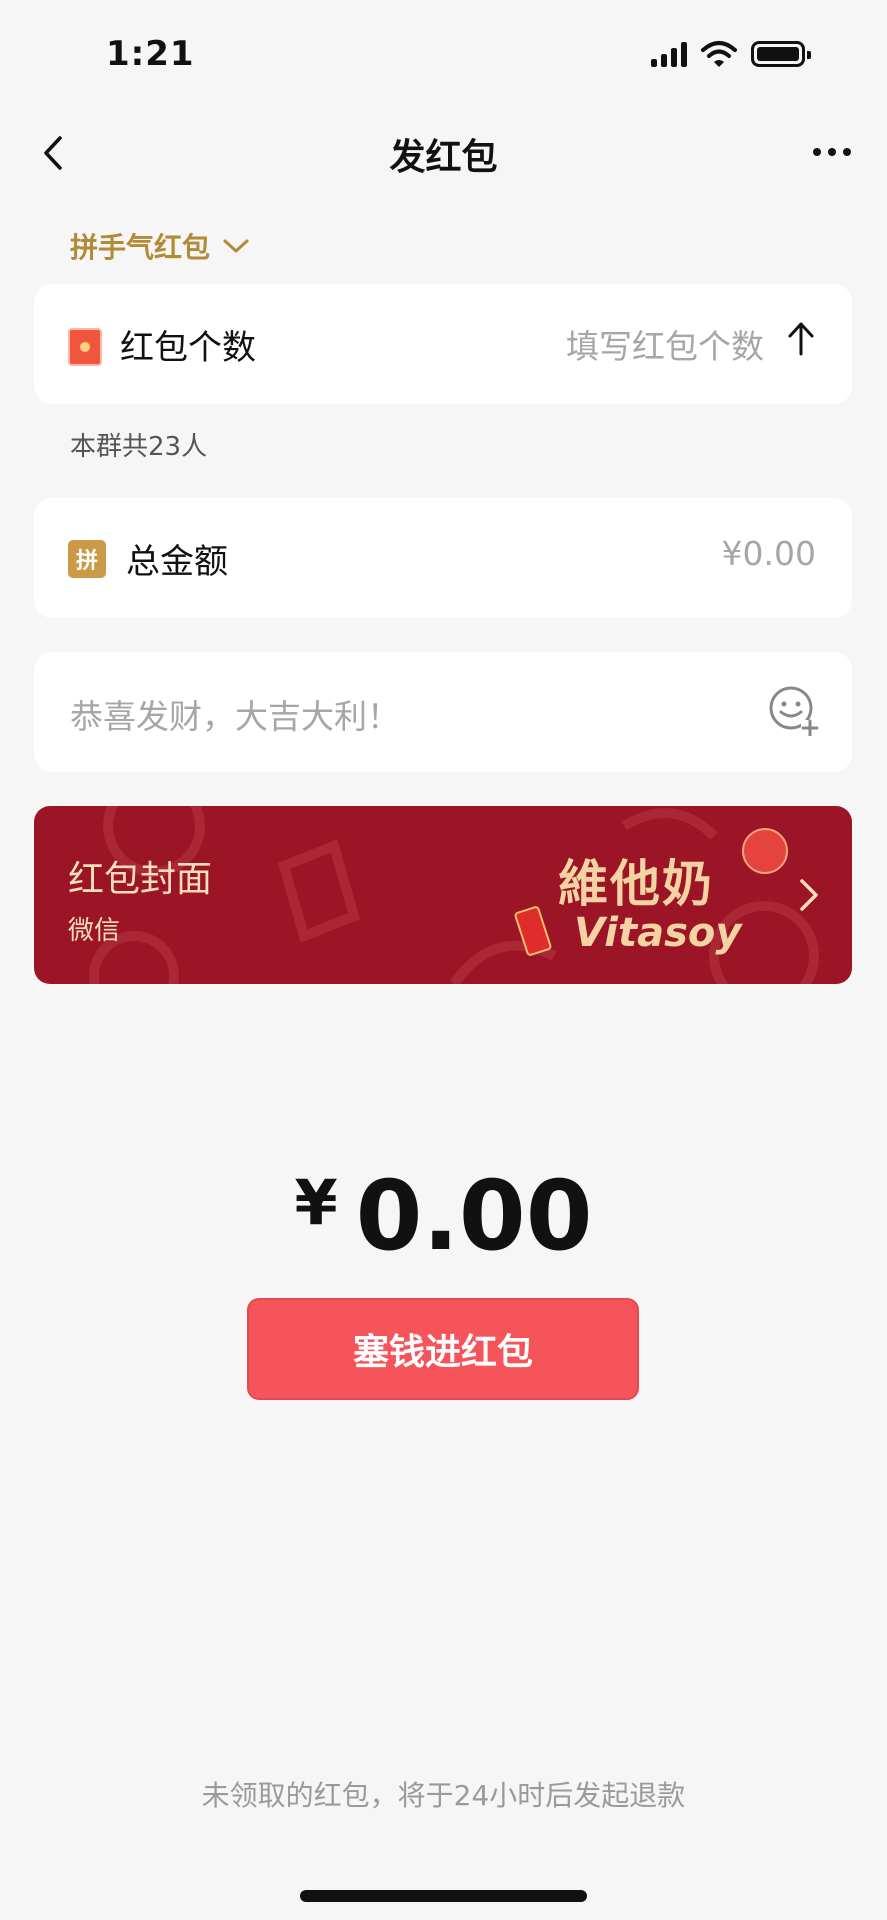 Image resolution: width=887 pixels, height=1920 pixels. Describe the element at coordinates (669, 54) in the screenshot. I see `signal-icon` at that location.